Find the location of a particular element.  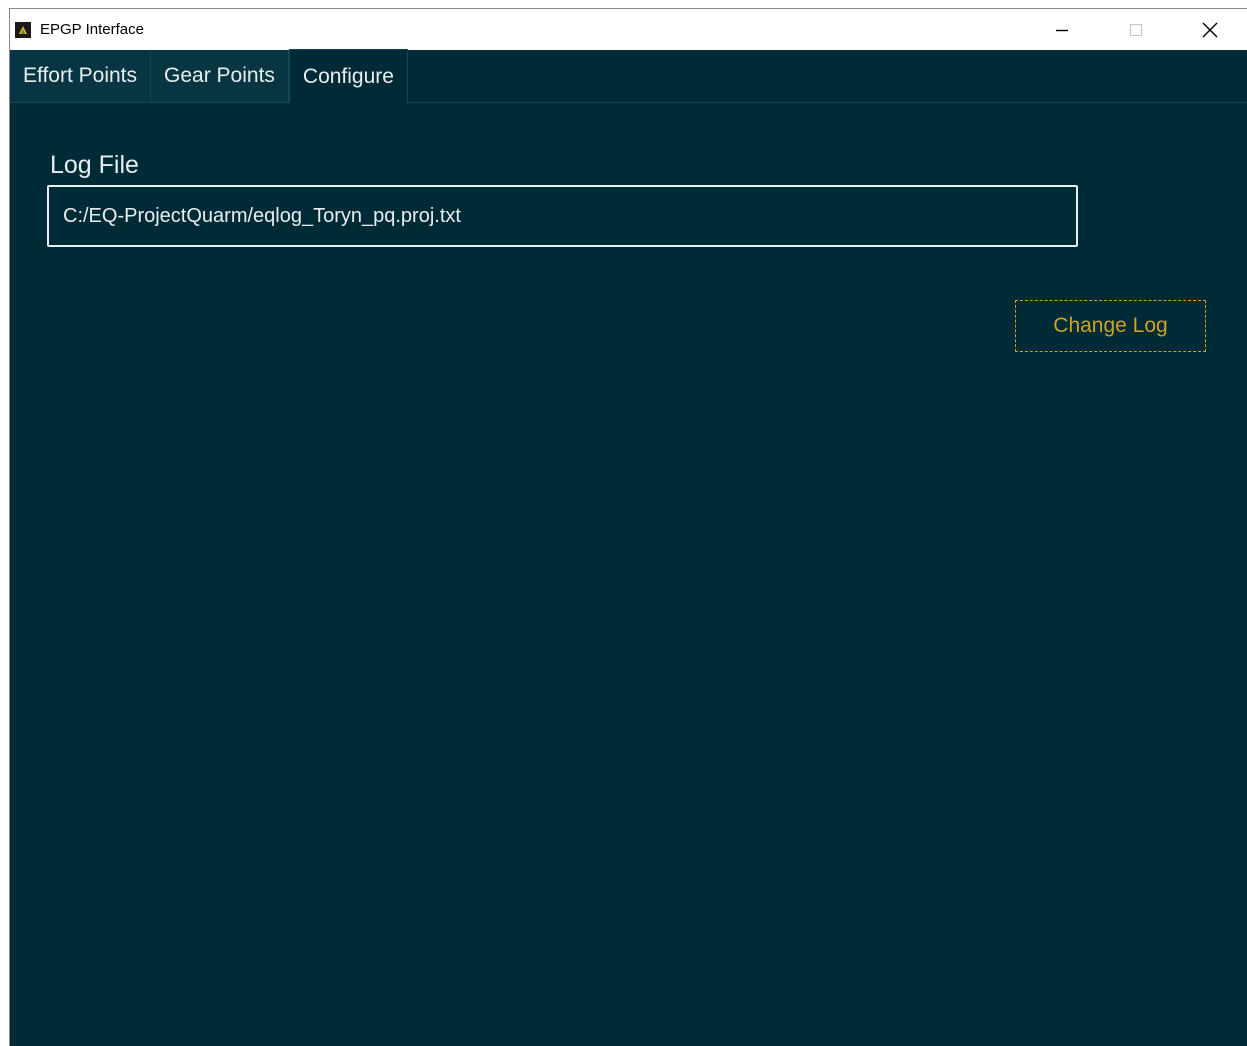

app-logo-icon is located at coordinates (23, 29).